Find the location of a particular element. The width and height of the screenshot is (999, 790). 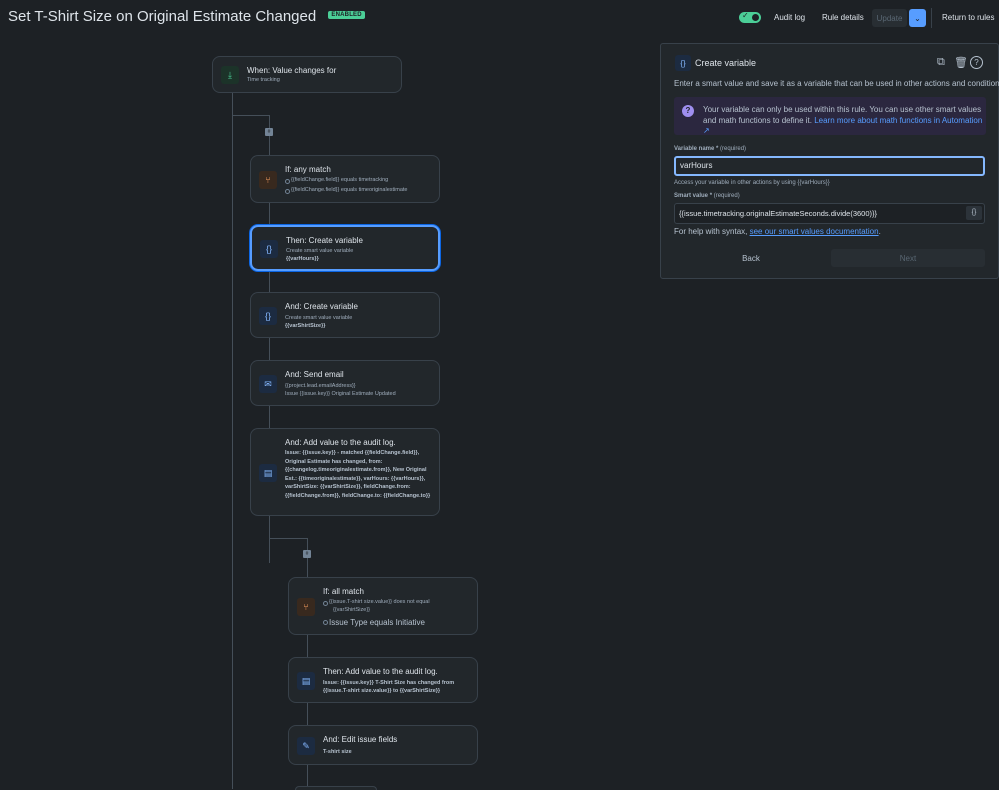

rule-details-link: Rule details is located at coordinates (843, 17).